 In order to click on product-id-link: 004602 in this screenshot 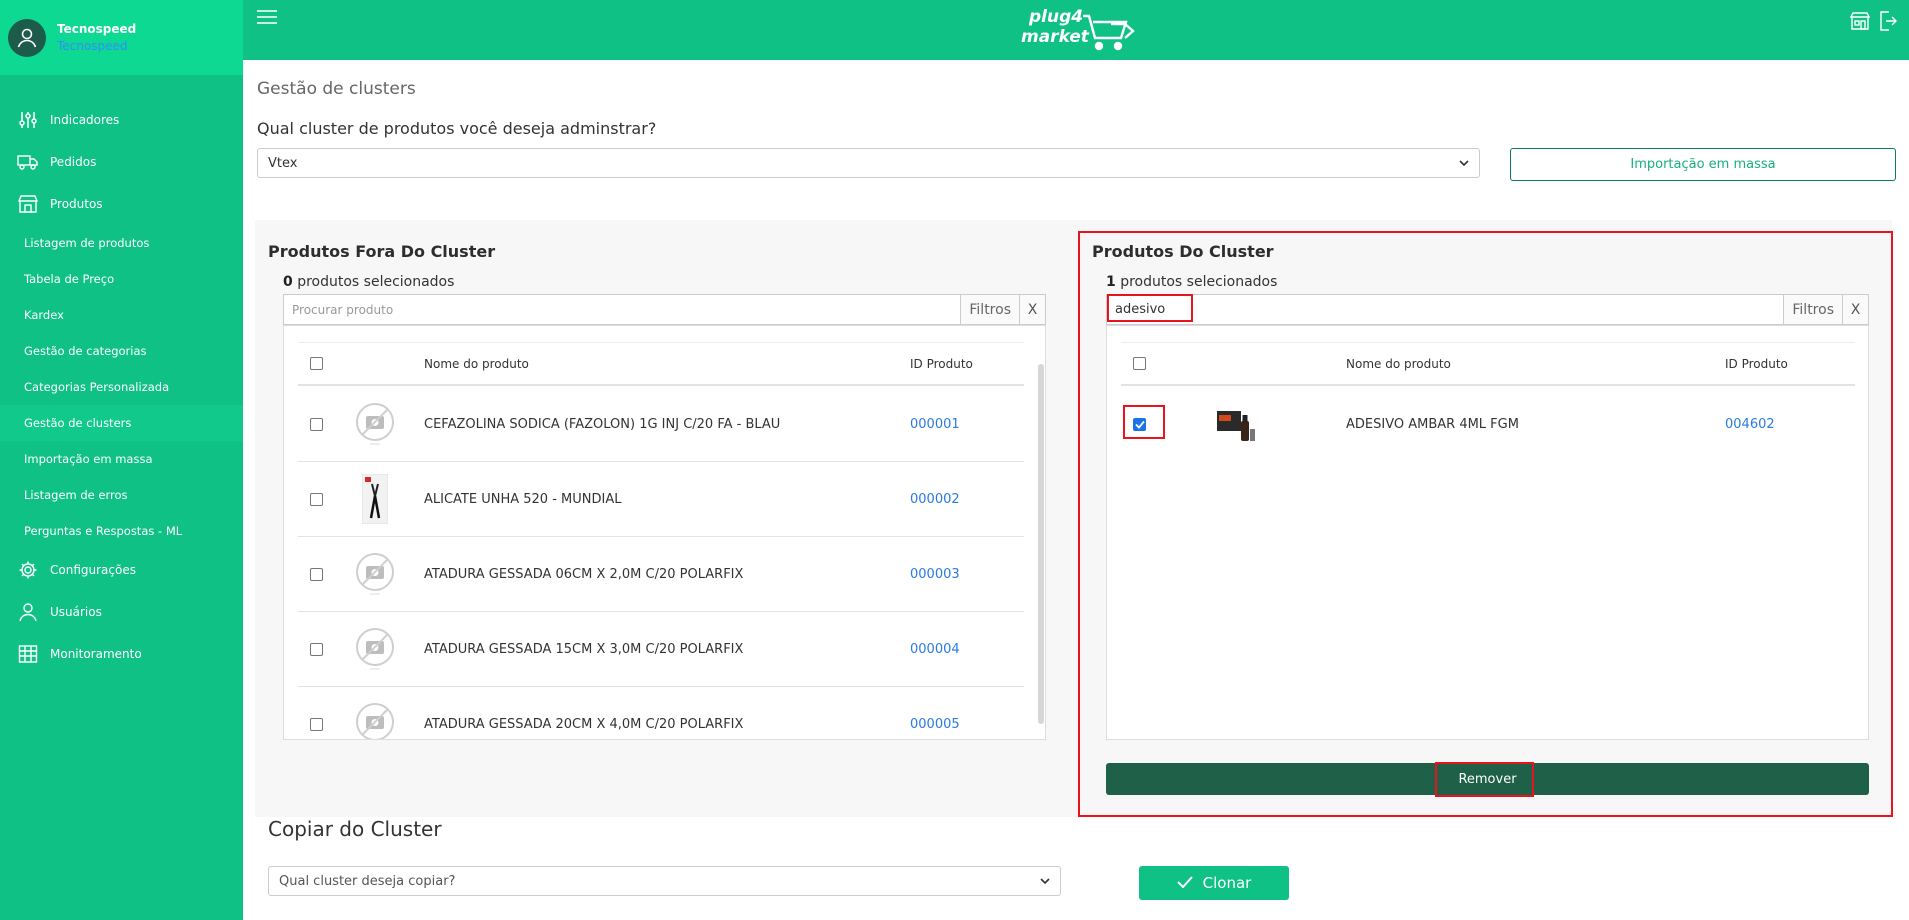, I will do `click(1750, 424)`.